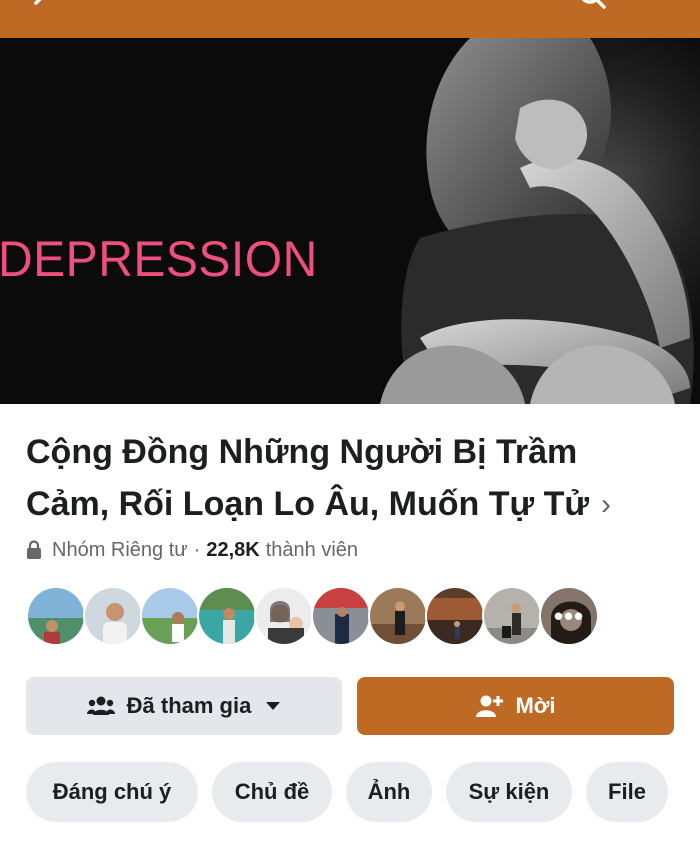  Describe the element at coordinates (350, 19) in the screenshot. I see `top-bar` at that location.